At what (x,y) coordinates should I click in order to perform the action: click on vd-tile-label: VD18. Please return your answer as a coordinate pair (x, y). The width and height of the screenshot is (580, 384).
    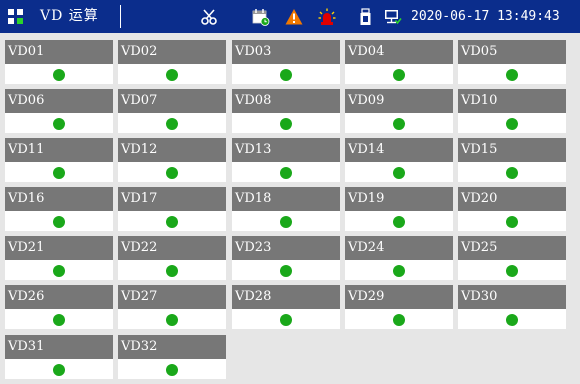
    Looking at the image, I should click on (286, 199).